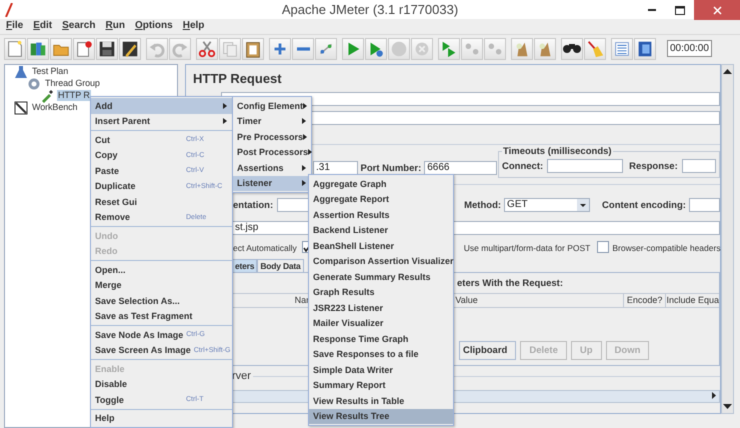 This screenshot has width=740, height=428. Describe the element at coordinates (689, 48) in the screenshot. I see `elapsed-time: 00:00:00` at that location.